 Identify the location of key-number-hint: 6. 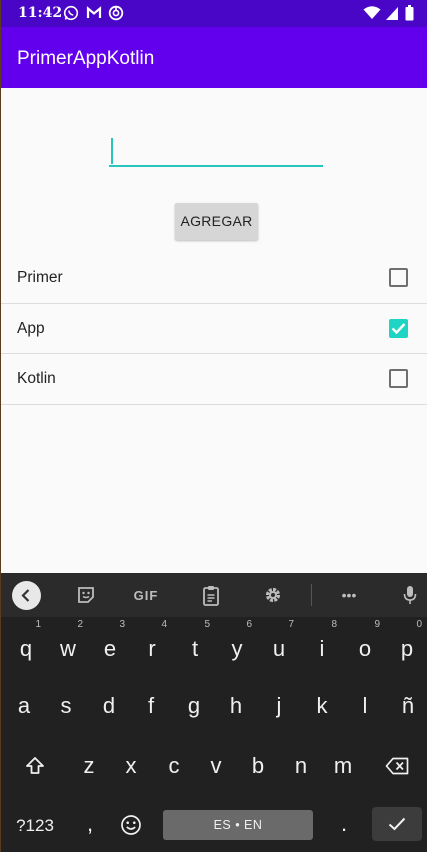
(249, 624).